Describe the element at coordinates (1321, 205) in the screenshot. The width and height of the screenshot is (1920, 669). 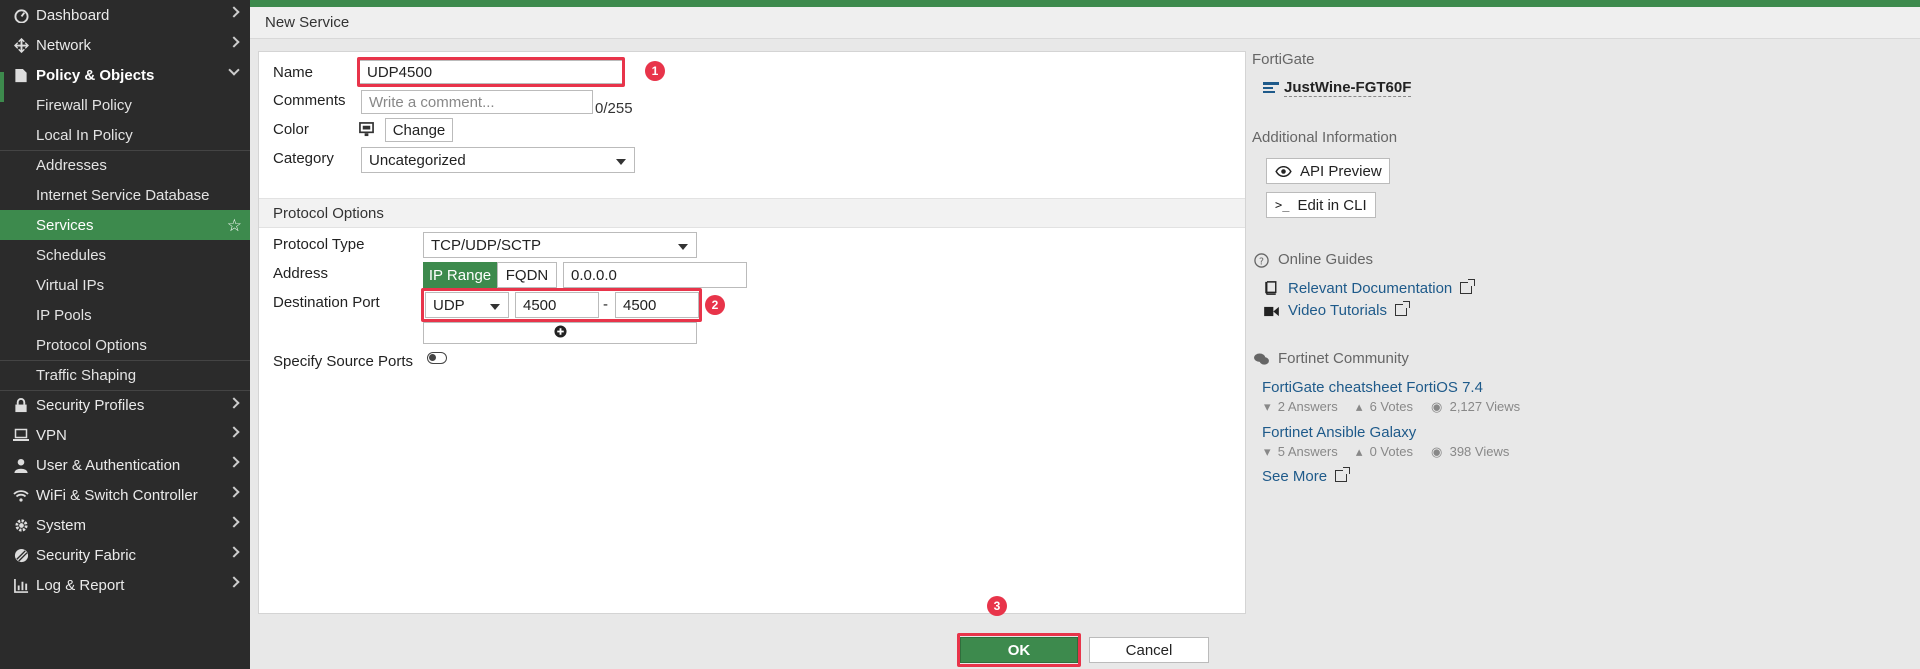
I see `edit-in-cli-button: >_ Edit in CLI` at that location.